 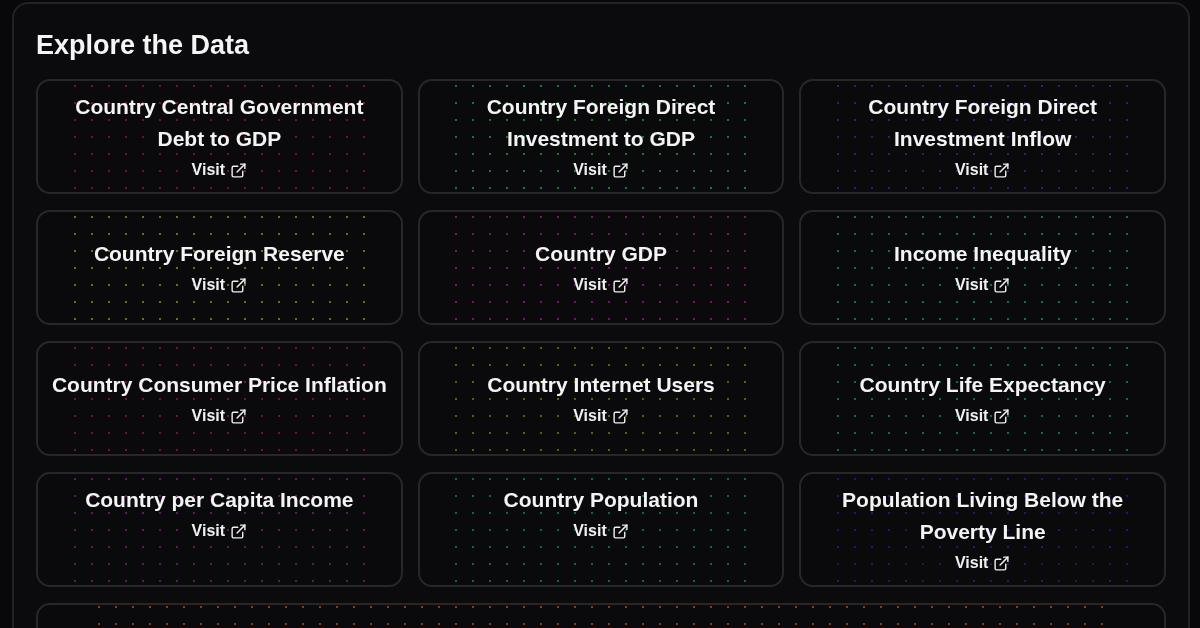 What do you see at coordinates (982, 123) in the screenshot?
I see `card-title: Country Foreign Direct Investment Inflow` at bounding box center [982, 123].